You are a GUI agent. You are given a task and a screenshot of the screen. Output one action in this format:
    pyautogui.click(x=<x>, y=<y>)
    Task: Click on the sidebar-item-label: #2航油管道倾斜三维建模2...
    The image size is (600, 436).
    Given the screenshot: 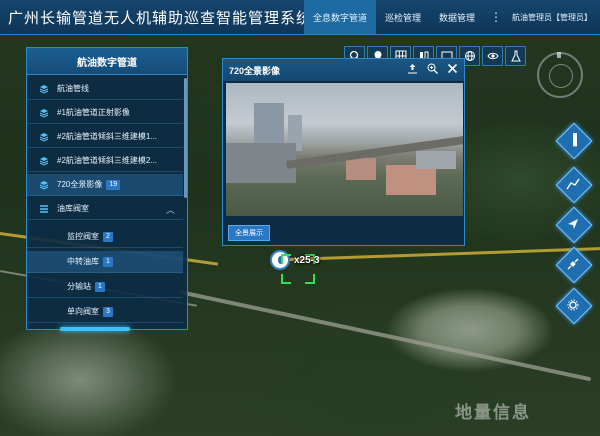 What is the action you would take?
    pyautogui.click(x=107, y=160)
    